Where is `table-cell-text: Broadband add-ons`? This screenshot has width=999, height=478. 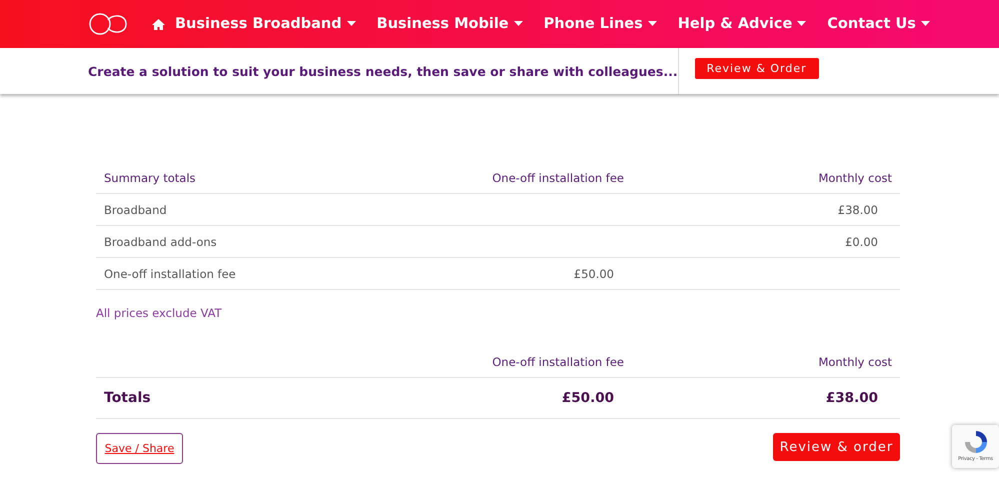 table-cell-text: Broadband add-ons is located at coordinates (160, 241).